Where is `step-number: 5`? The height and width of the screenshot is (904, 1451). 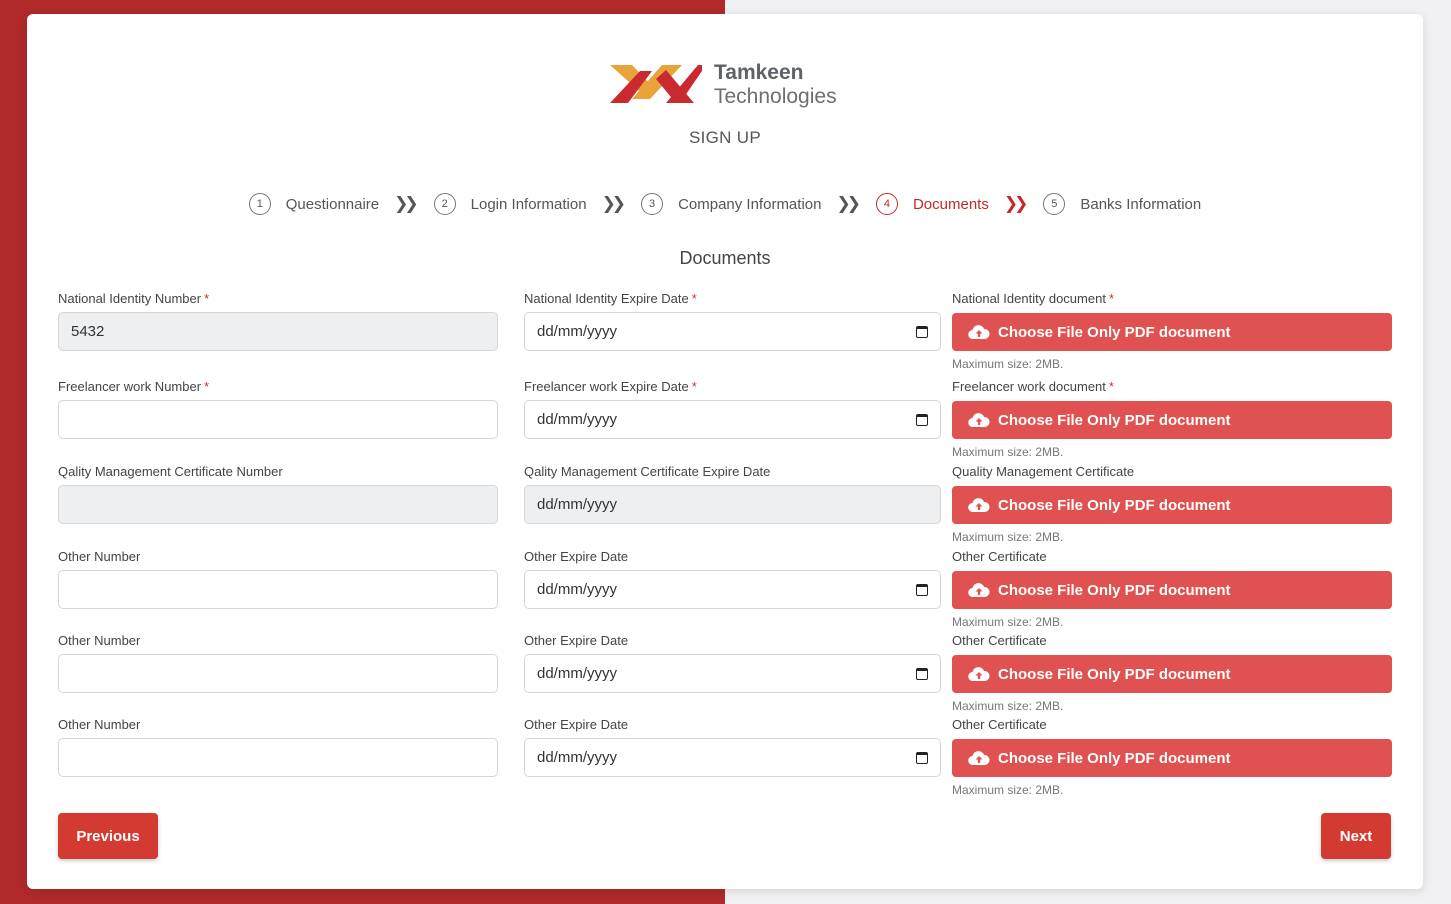 step-number: 5 is located at coordinates (1054, 204).